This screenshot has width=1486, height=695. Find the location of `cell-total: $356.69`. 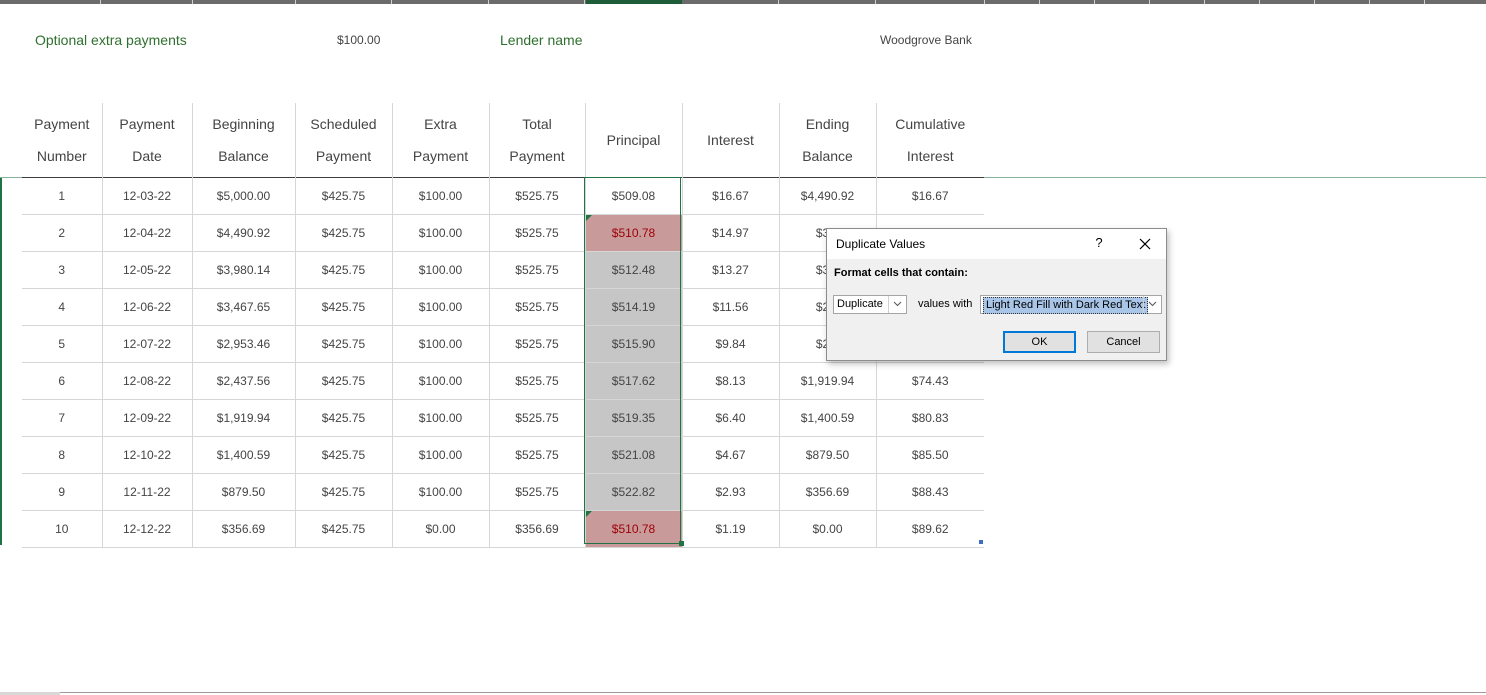

cell-total: $356.69 is located at coordinates (536, 529).